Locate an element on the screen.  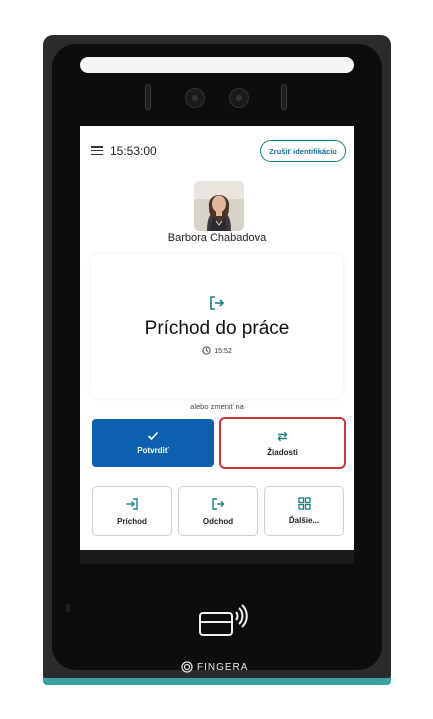
screen-footer is located at coordinates (217, 557).